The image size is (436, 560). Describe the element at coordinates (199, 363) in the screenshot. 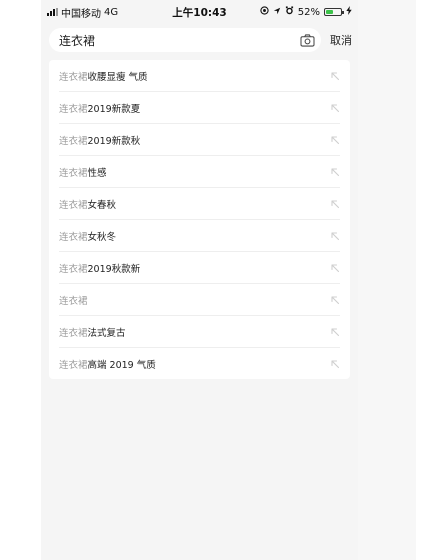

I see `suggestion-item: 连衣裙 高端 2019 气质` at that location.